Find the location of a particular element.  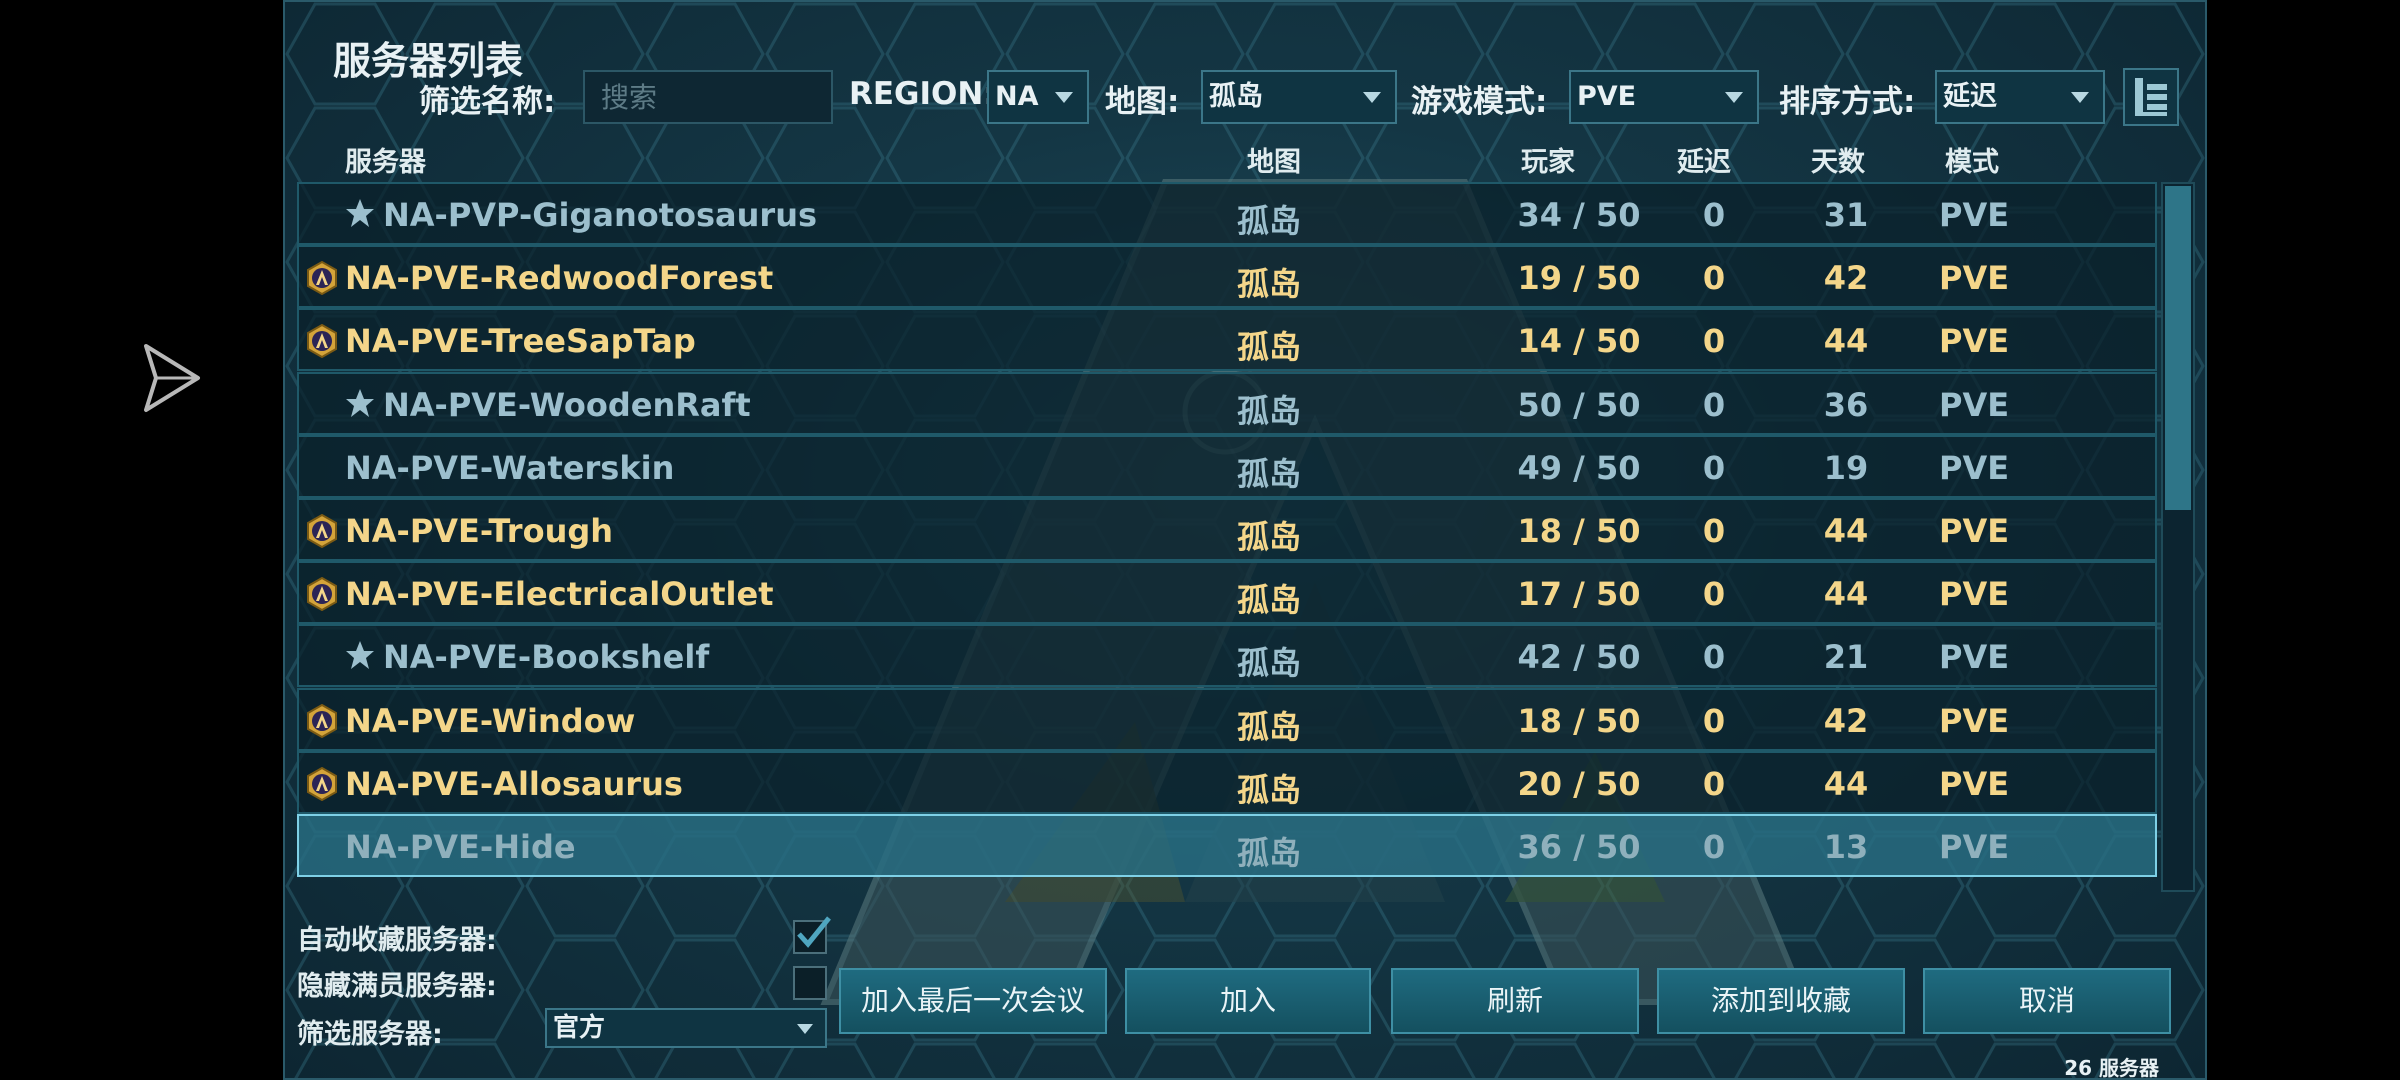

server-name: NA-PVE-Hide is located at coordinates (460, 847).